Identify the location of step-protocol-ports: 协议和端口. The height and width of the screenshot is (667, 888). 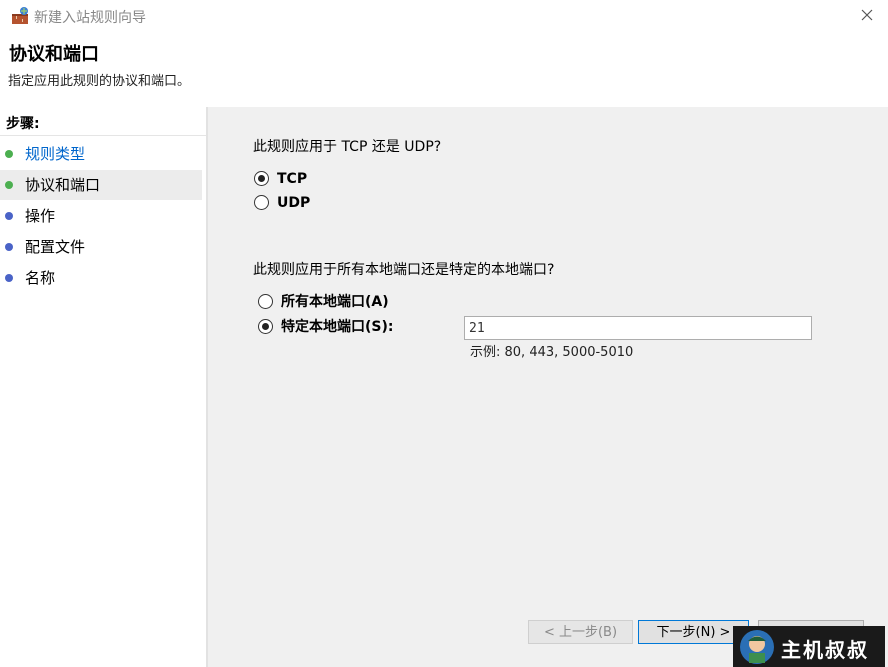
(101, 185).